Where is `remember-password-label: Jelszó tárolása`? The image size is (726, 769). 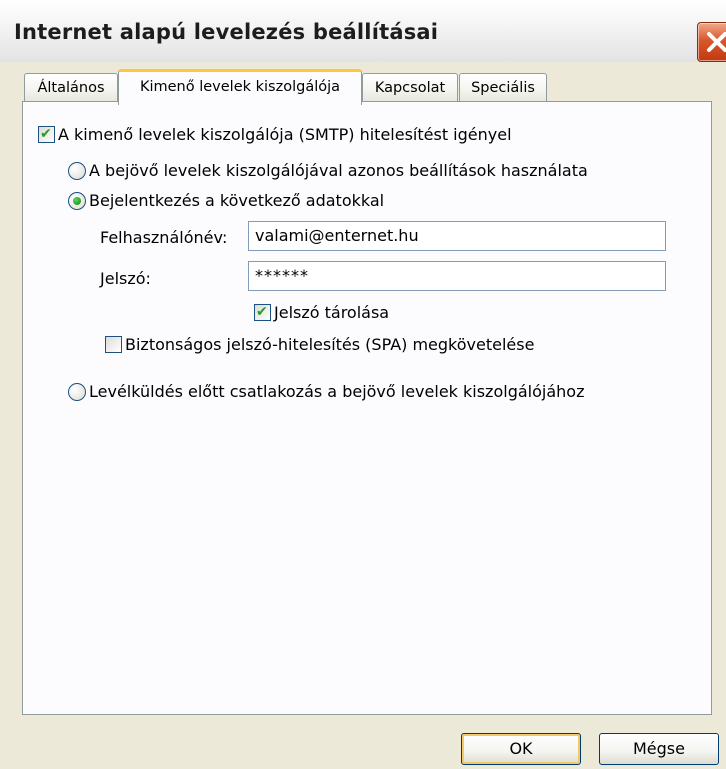 remember-password-label: Jelszó tárolása is located at coordinates (332, 312).